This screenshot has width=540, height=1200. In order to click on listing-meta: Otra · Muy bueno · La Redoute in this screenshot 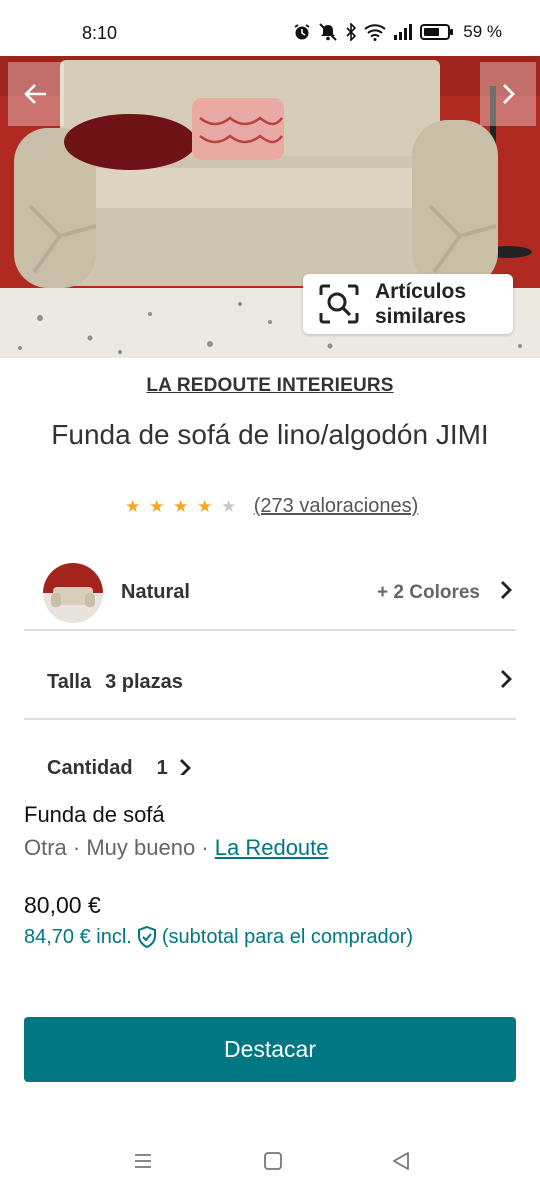, I will do `click(176, 848)`.